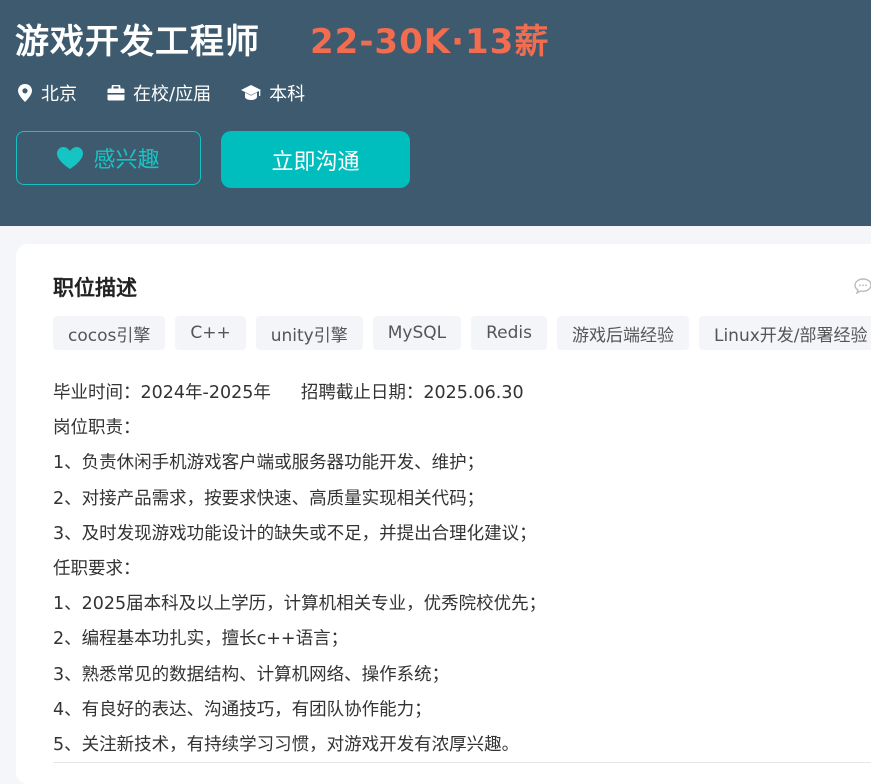 The width and height of the screenshot is (871, 784). What do you see at coordinates (116, 93) in the screenshot?
I see `briefcase-icon` at bounding box center [116, 93].